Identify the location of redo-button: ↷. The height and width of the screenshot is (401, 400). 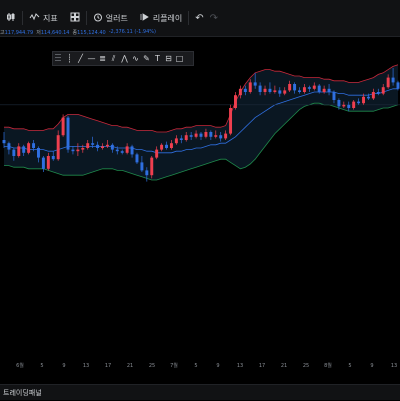
(217, 18).